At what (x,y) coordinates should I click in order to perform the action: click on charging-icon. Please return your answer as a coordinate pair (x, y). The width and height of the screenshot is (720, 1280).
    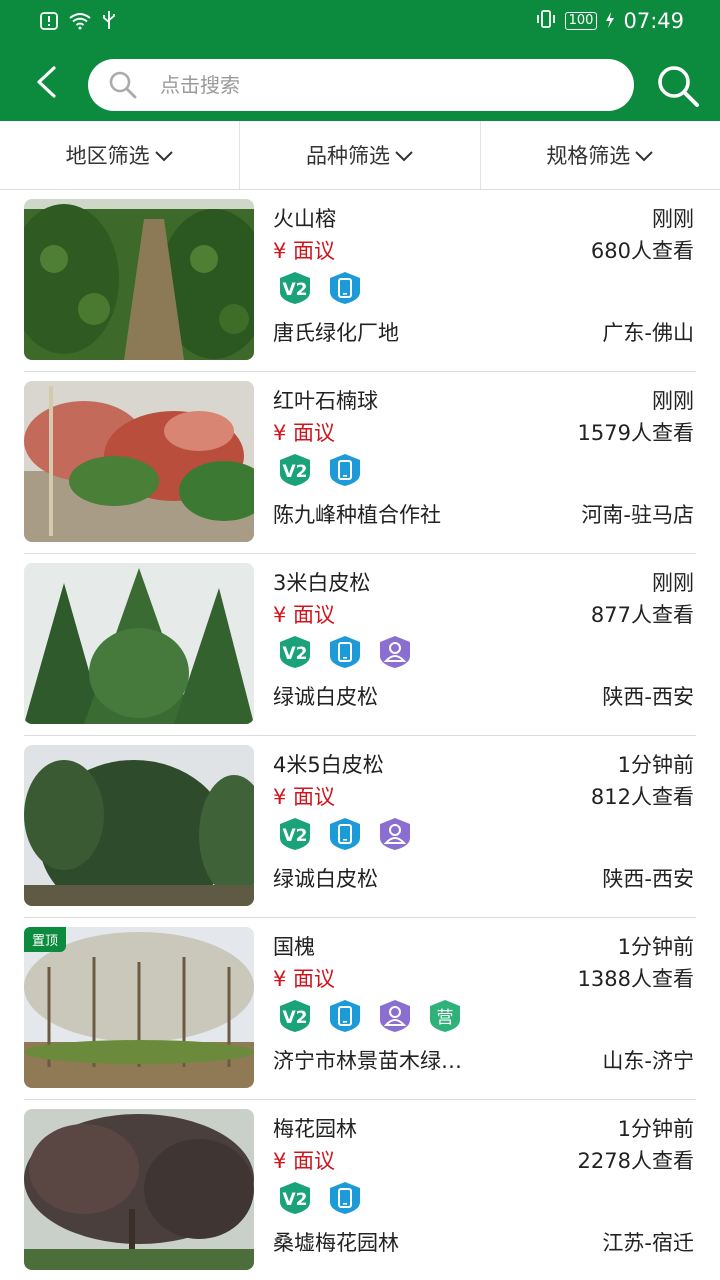
    Looking at the image, I should click on (610, 21).